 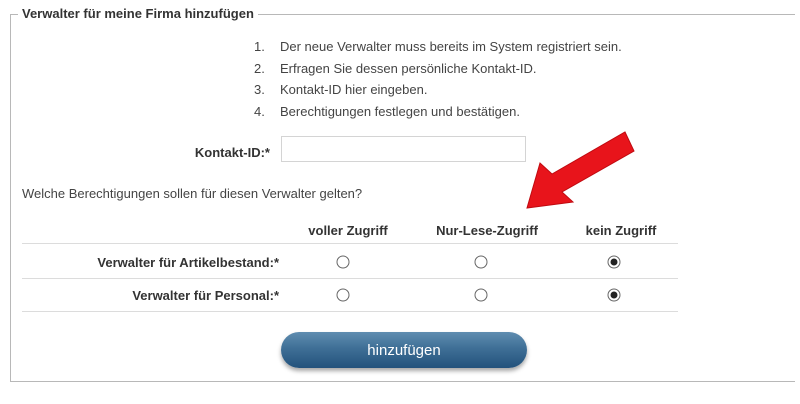 I want to click on red-arrow-icon, so click(x=580, y=170).